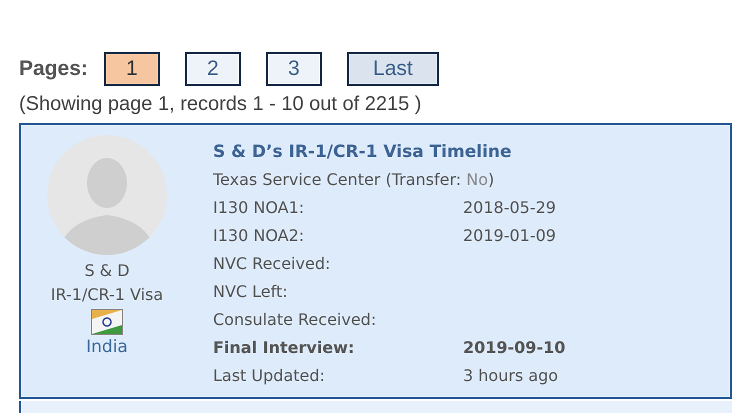 The width and height of the screenshot is (750, 413). Describe the element at coordinates (107, 347) in the screenshot. I see `country-link: India` at that location.